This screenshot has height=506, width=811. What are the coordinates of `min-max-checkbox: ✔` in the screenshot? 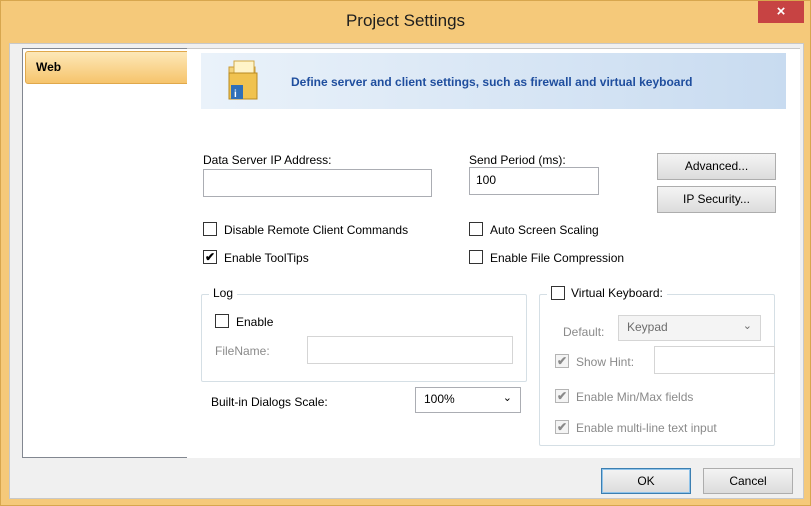 It's located at (562, 396).